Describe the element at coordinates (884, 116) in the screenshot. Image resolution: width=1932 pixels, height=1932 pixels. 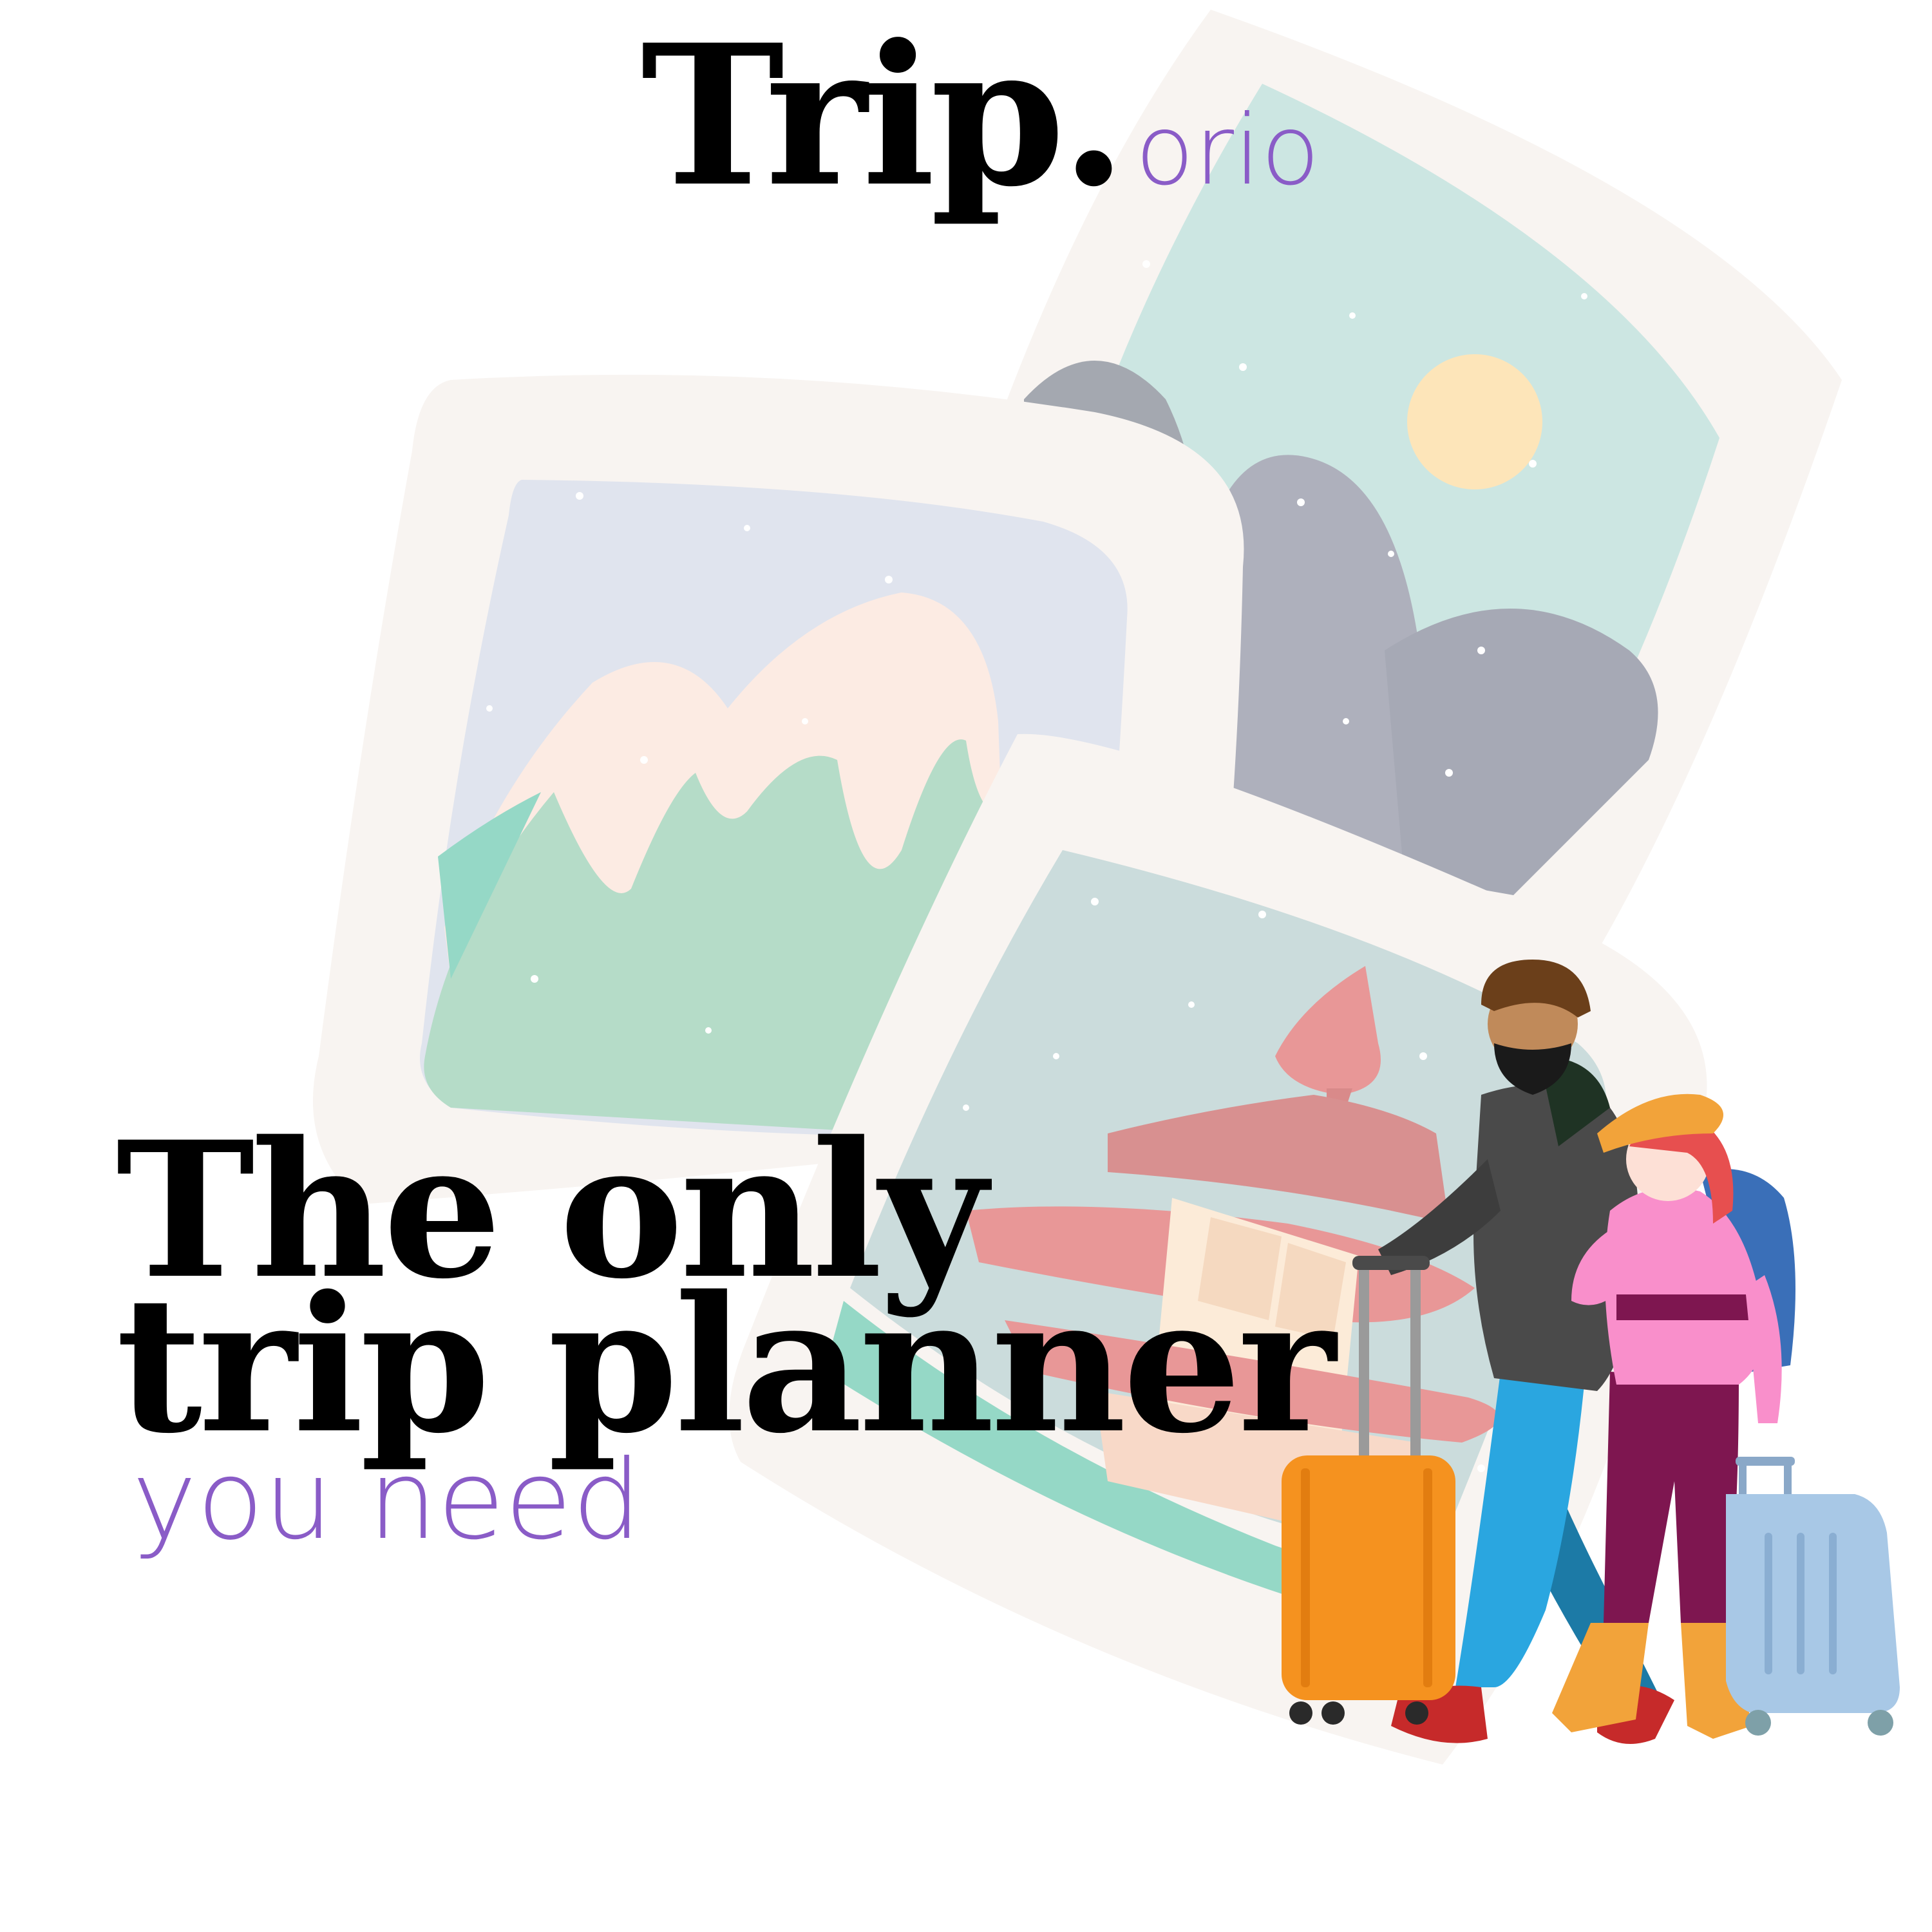
I see `brand-name: Trip.` at that location.